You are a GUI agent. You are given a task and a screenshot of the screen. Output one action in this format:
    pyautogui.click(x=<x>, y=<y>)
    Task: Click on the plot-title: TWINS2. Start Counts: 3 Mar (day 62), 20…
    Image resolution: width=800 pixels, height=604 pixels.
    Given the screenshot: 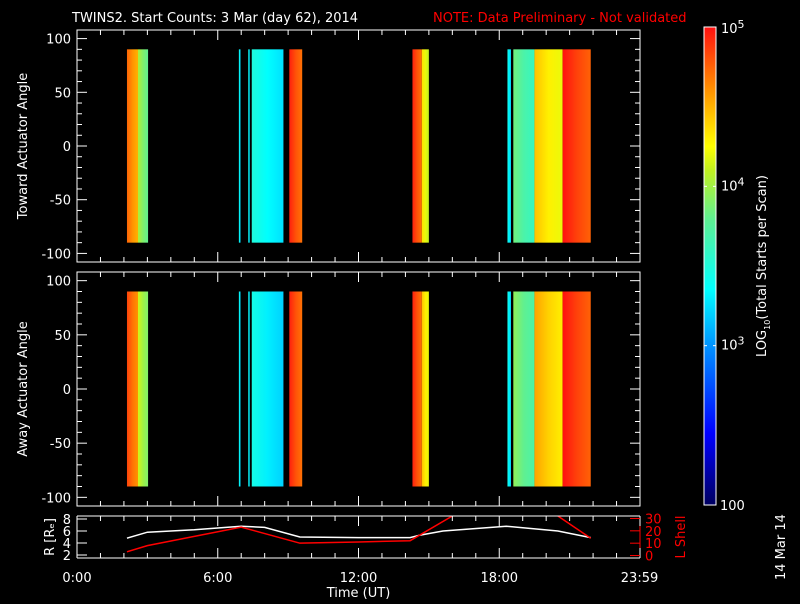 What is the action you would take?
    pyautogui.click(x=214, y=18)
    